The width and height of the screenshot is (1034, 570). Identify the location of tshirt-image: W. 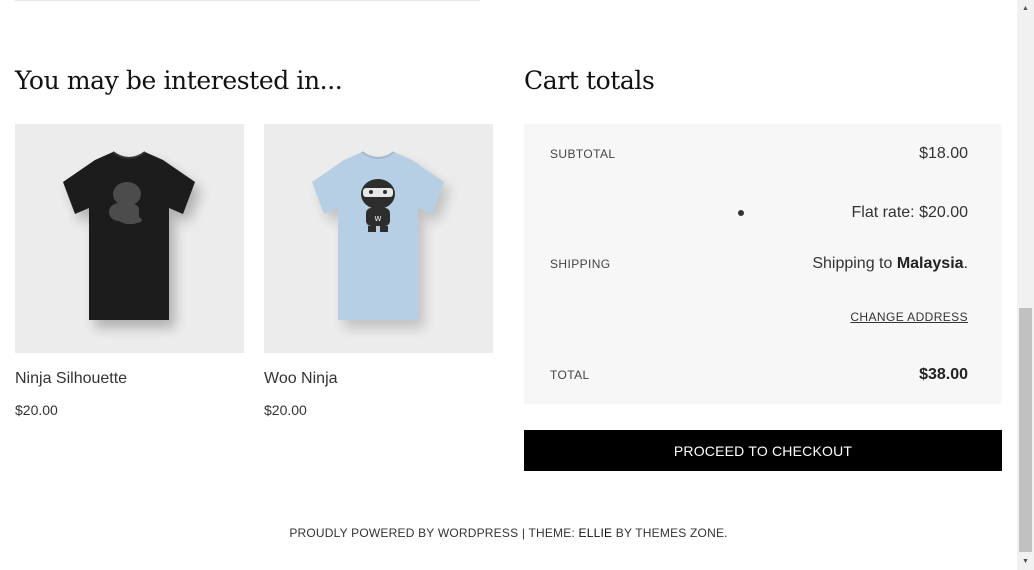
(381, 239).